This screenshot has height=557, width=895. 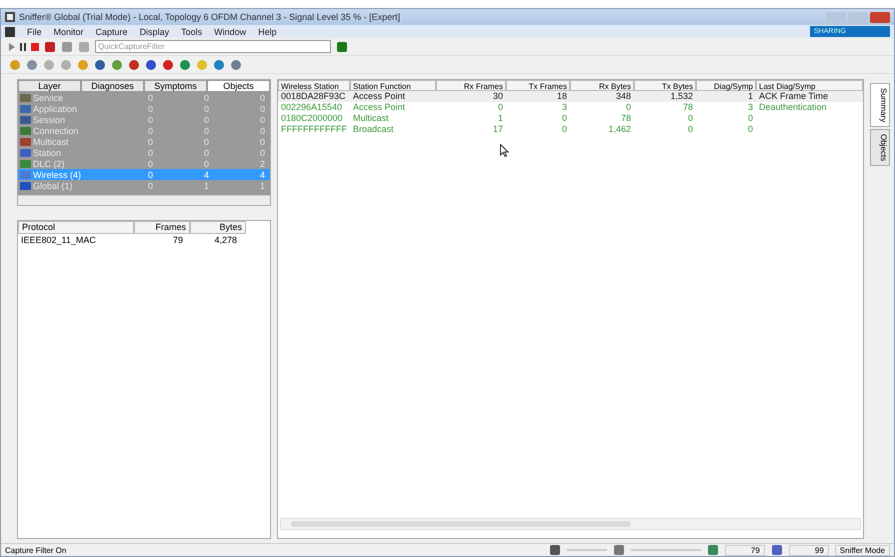 What do you see at coordinates (570, 96) in the screenshot?
I see `table-row: 0018DA28F93C Access Point 30 18 348 1,532 1 ACK Frame Time` at bounding box center [570, 96].